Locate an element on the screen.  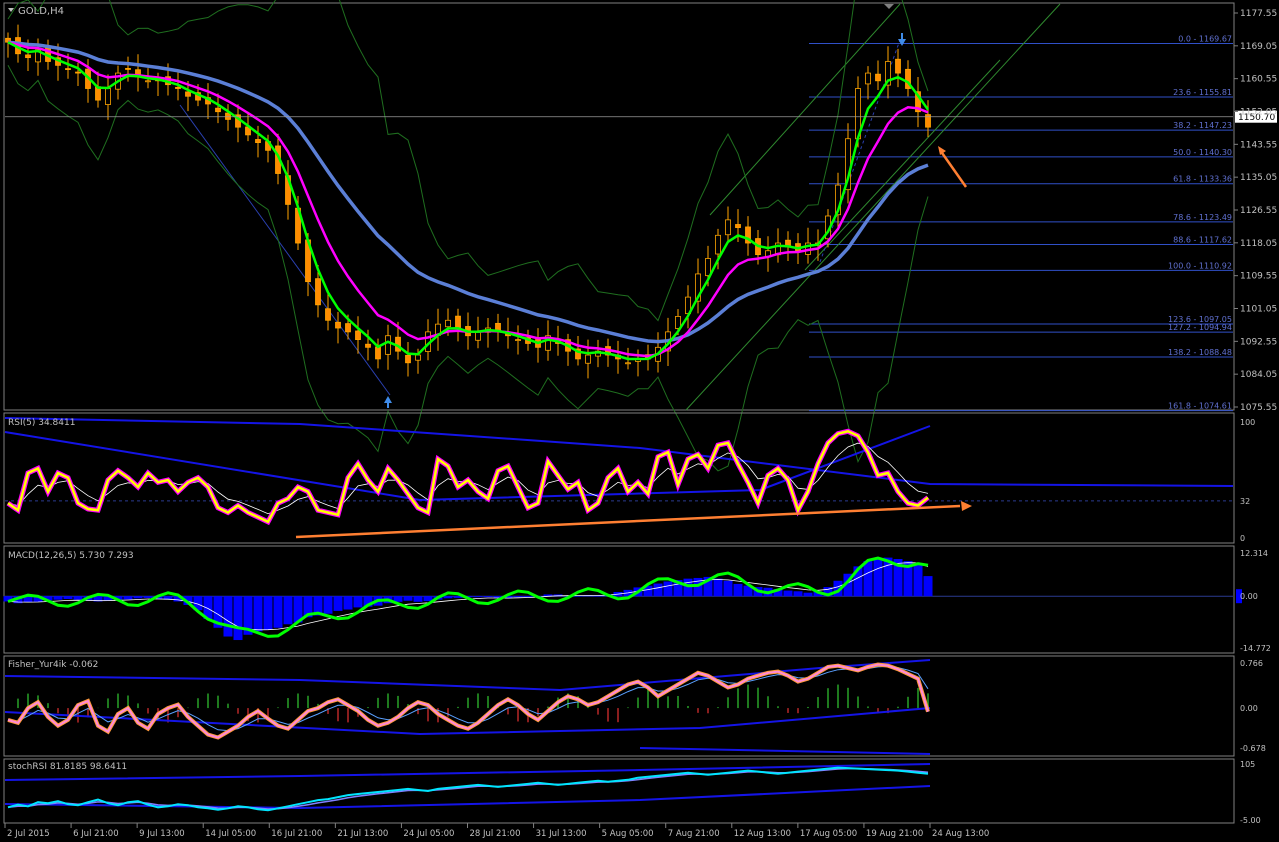
time-tick-label: 6 Jul 21:00 is located at coordinates (96, 833).